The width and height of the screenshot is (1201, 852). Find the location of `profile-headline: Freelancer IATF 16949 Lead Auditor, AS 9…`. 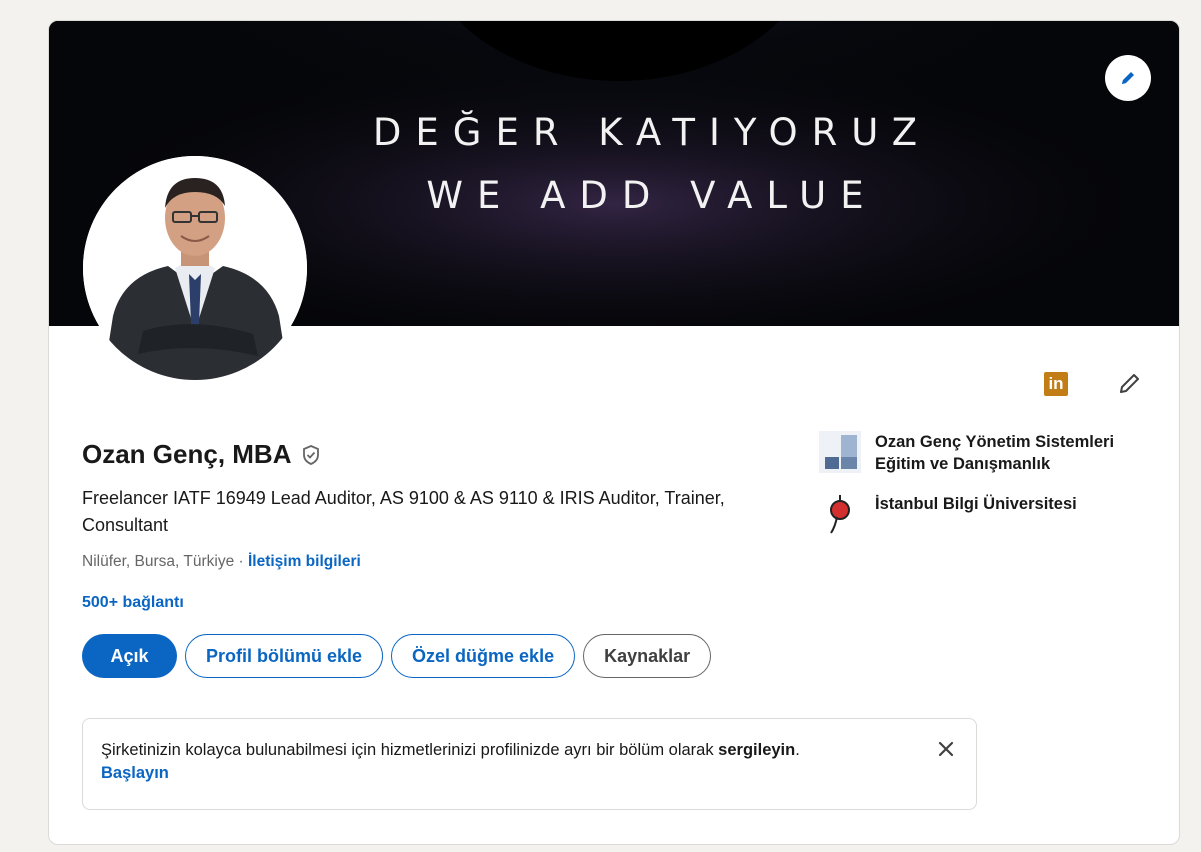

profile-headline: Freelancer IATF 16949 Lead Auditor, AS 9… is located at coordinates (403, 511).